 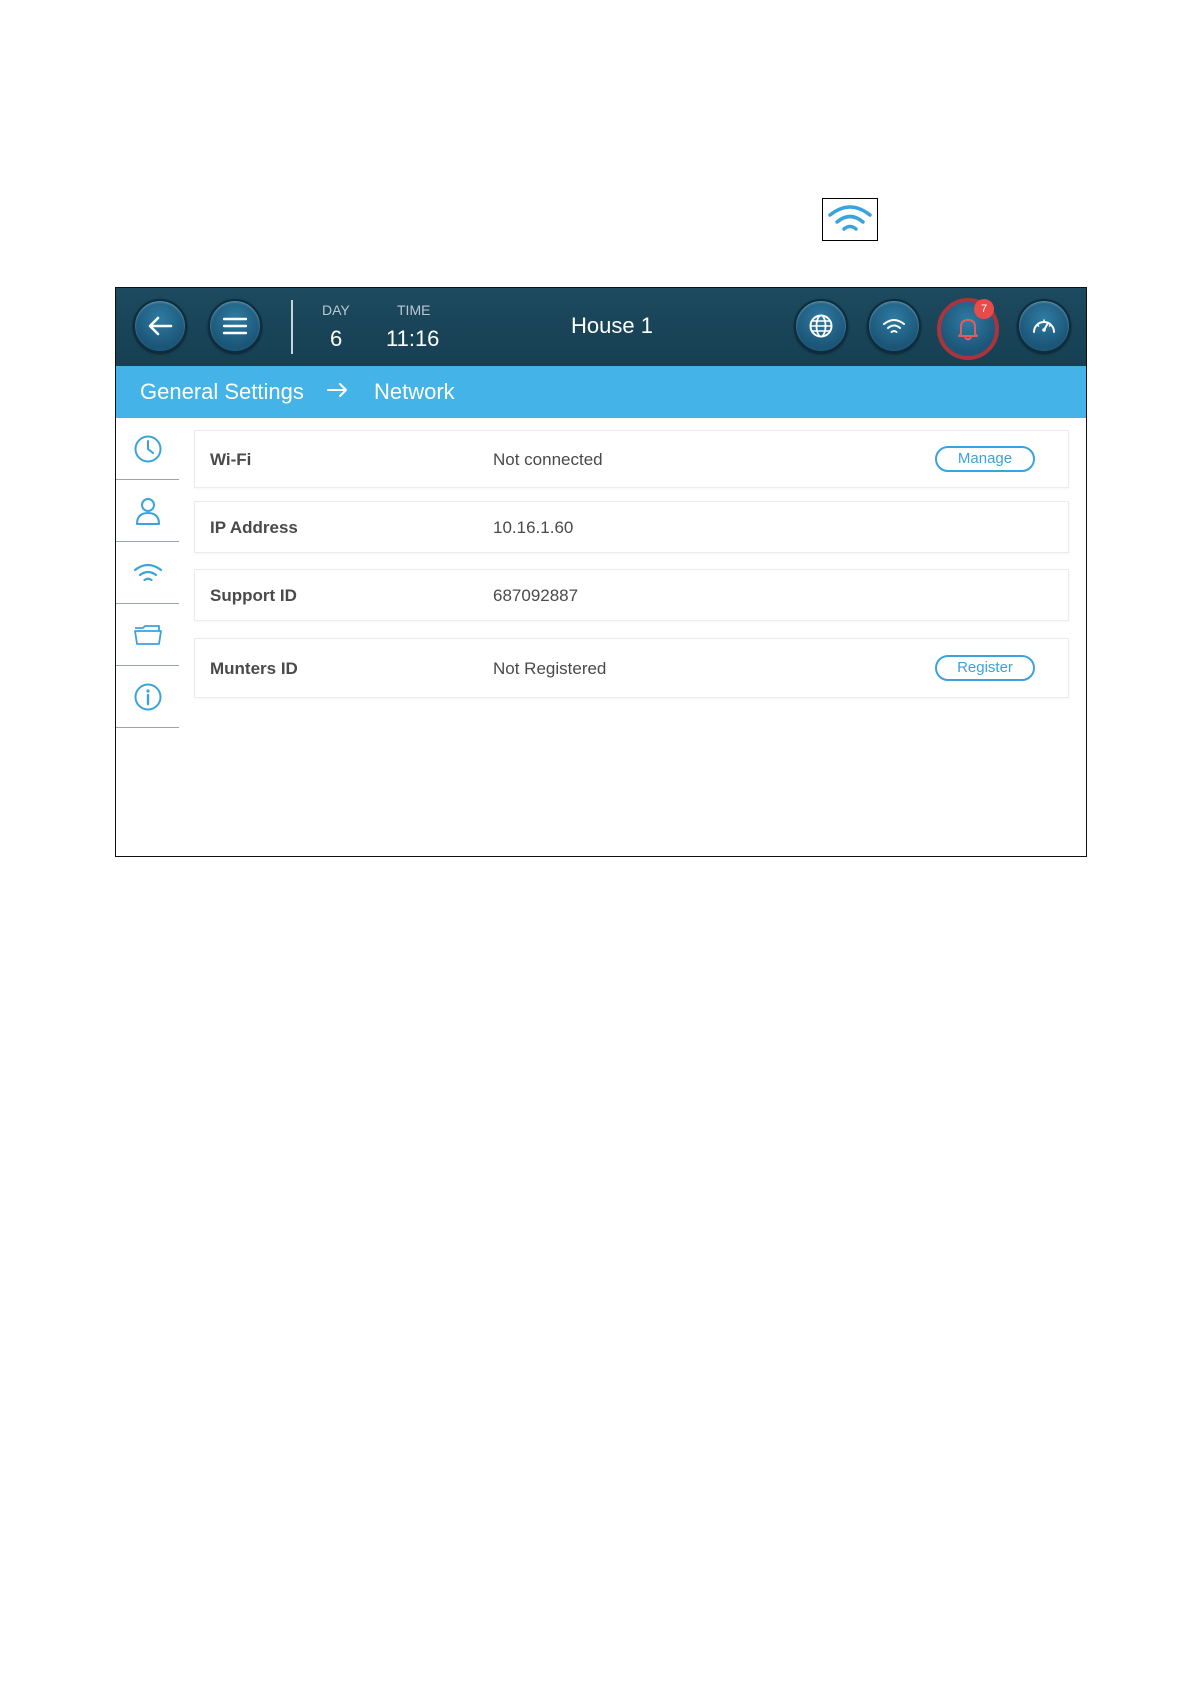 I want to click on breadcrumb: General Settings Network, so click(x=601, y=392).